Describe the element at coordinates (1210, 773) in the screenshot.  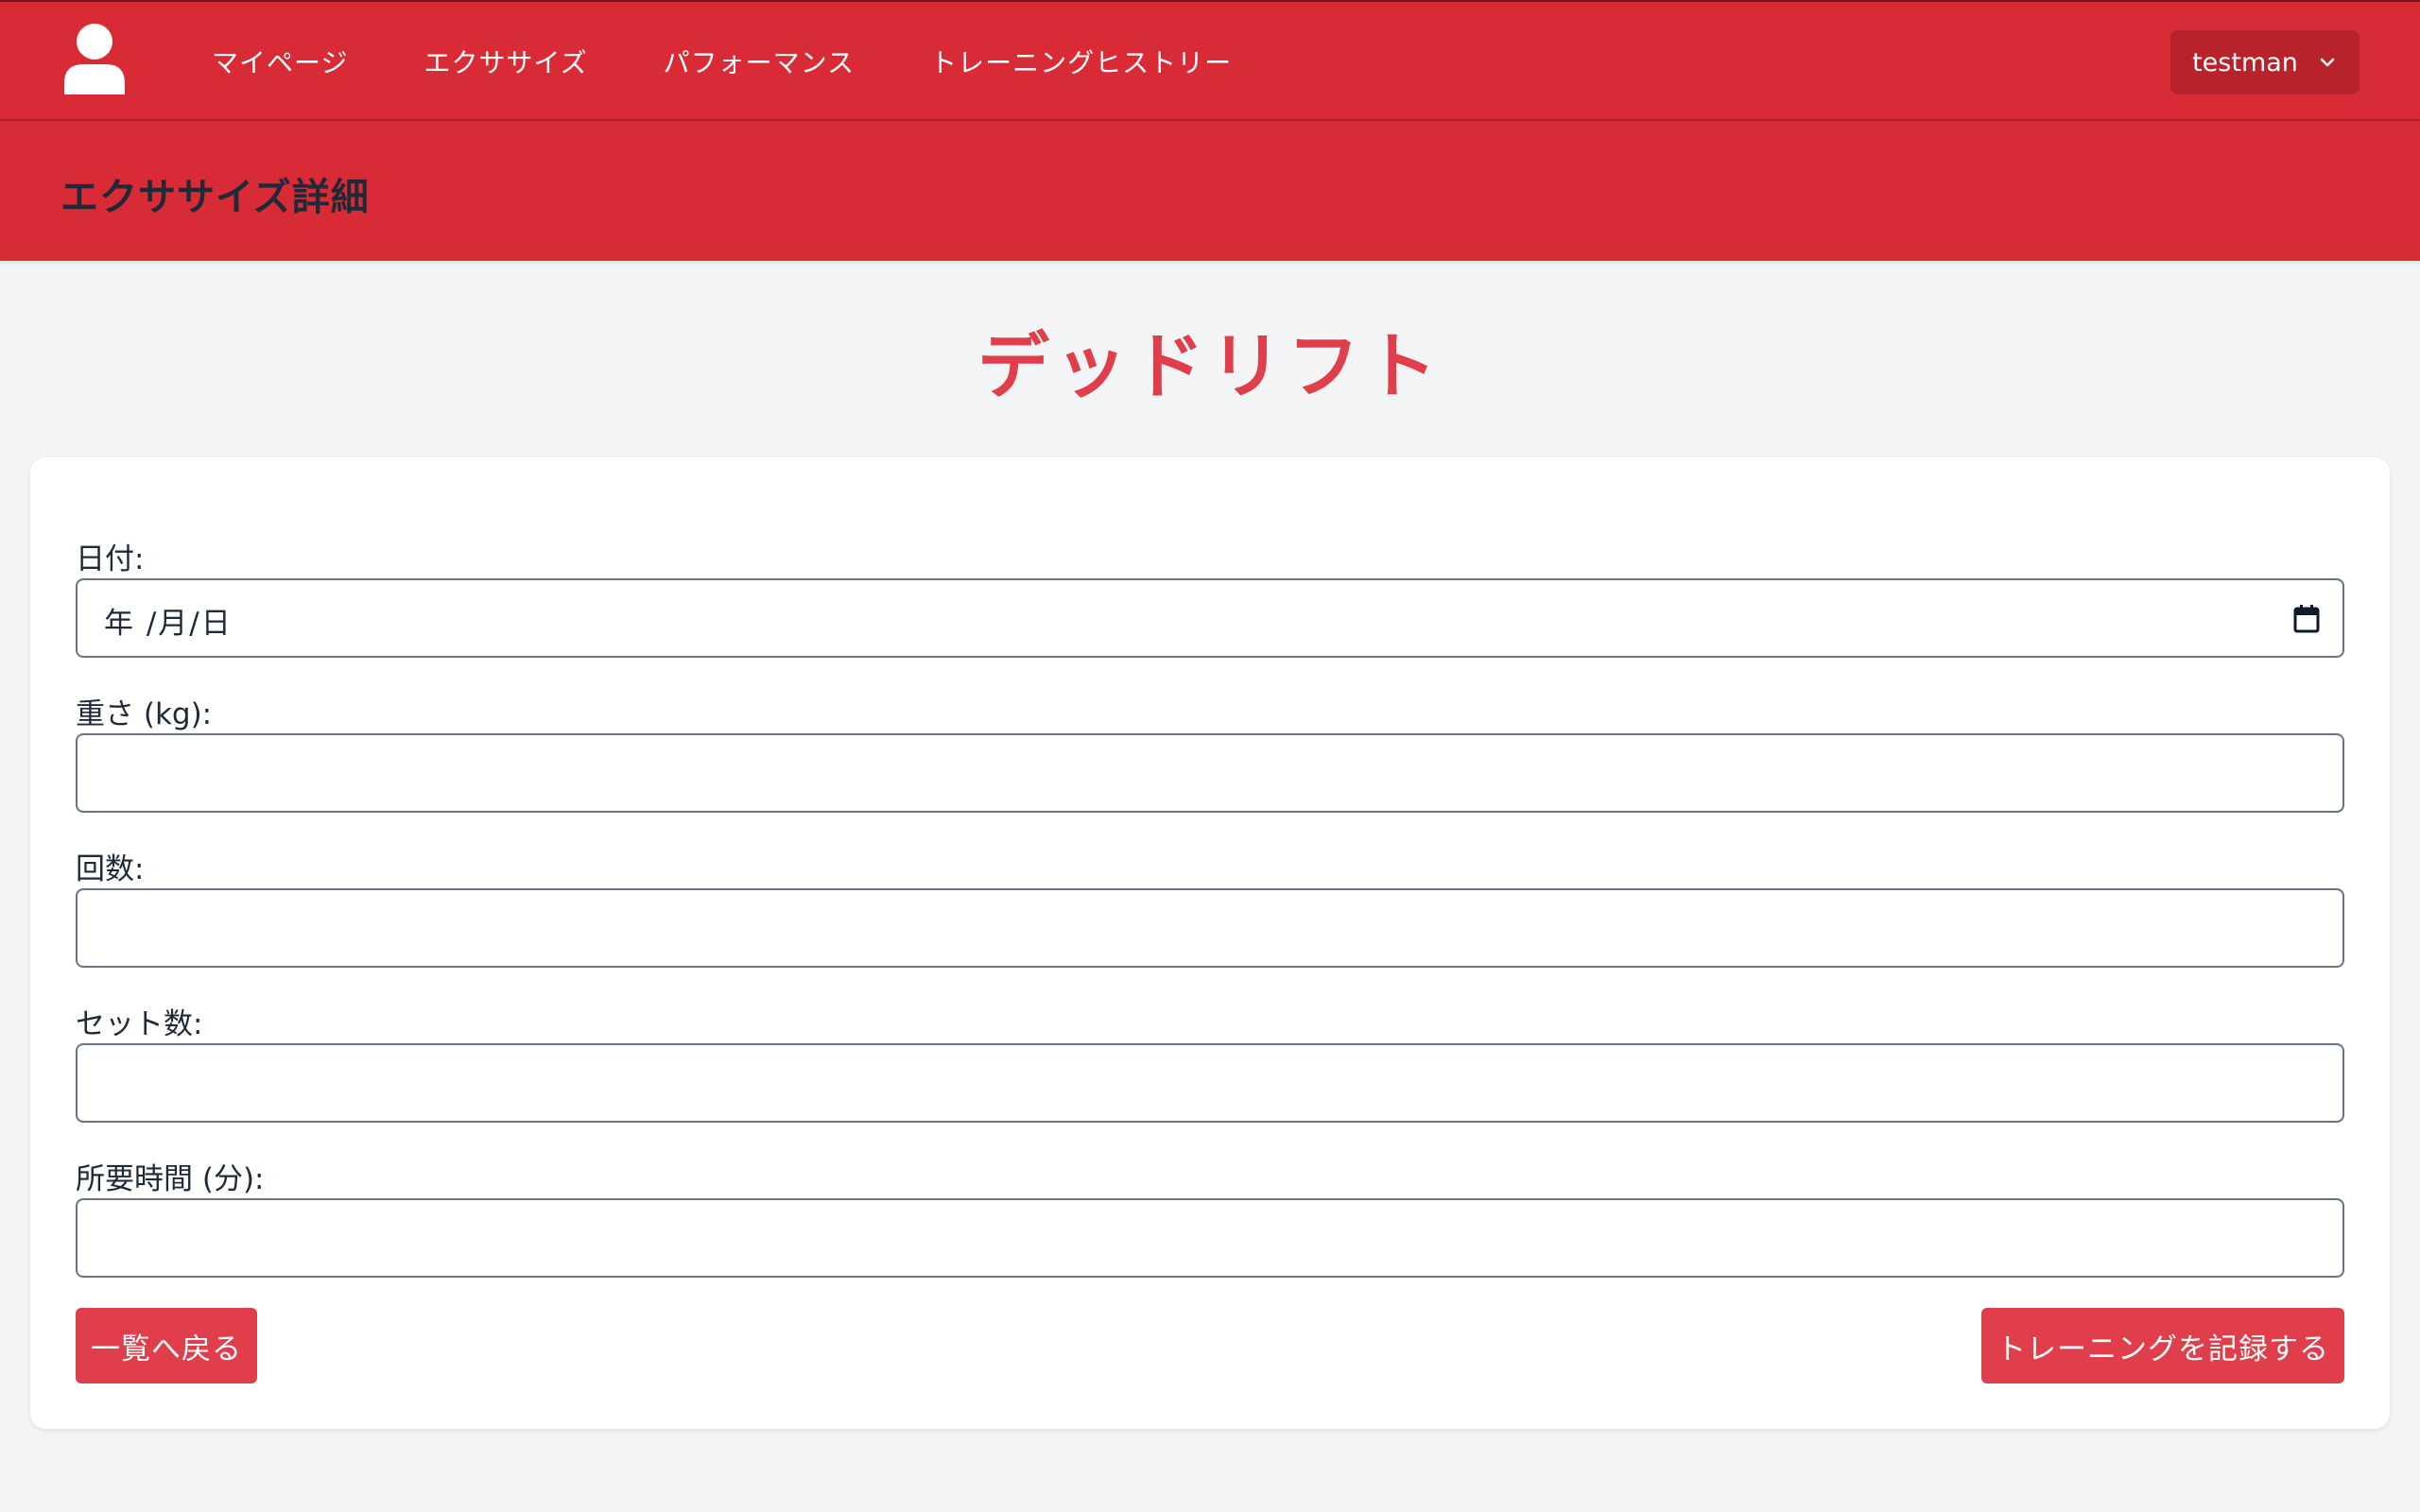
I see `weight-input` at that location.